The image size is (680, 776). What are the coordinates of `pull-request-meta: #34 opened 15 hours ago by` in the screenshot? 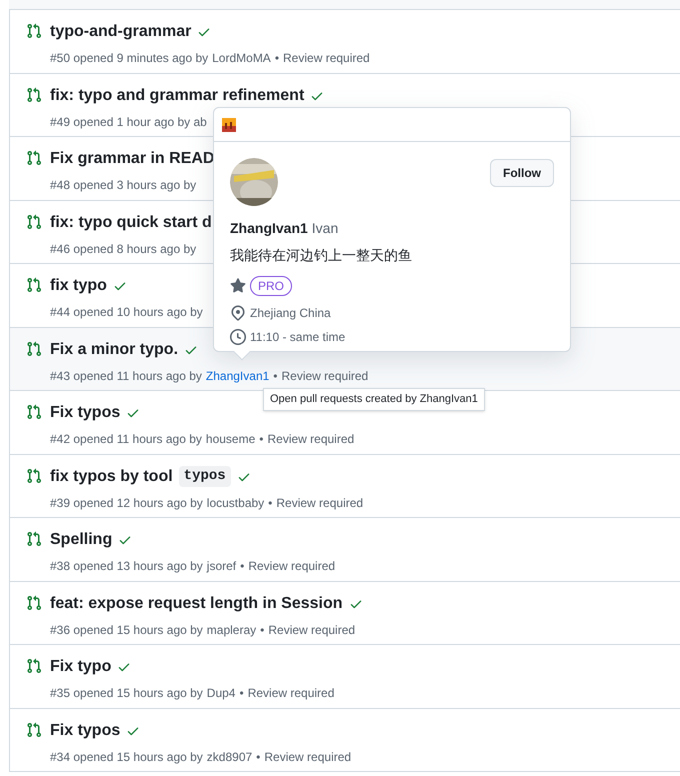 It's located at (126, 757).